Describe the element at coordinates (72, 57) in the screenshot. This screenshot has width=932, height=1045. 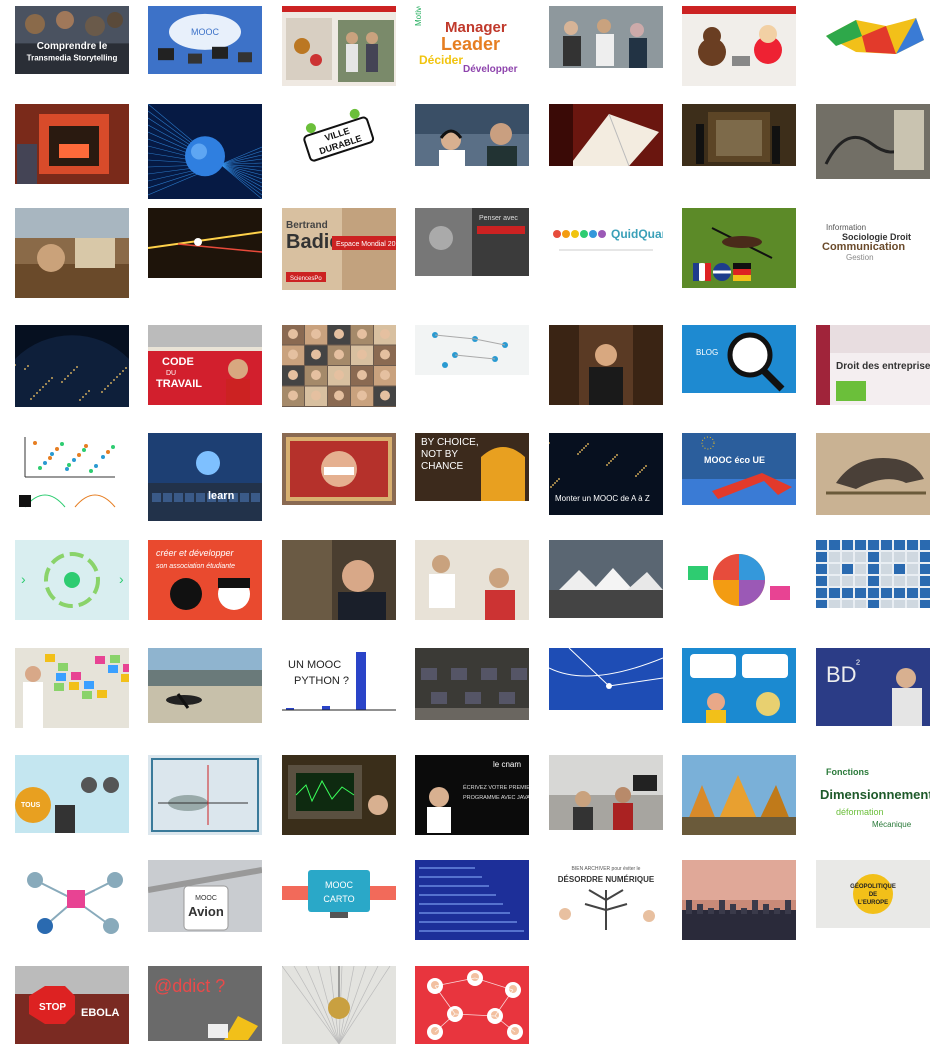
I see `svg-text: Transmedia Storytelling` at that location.